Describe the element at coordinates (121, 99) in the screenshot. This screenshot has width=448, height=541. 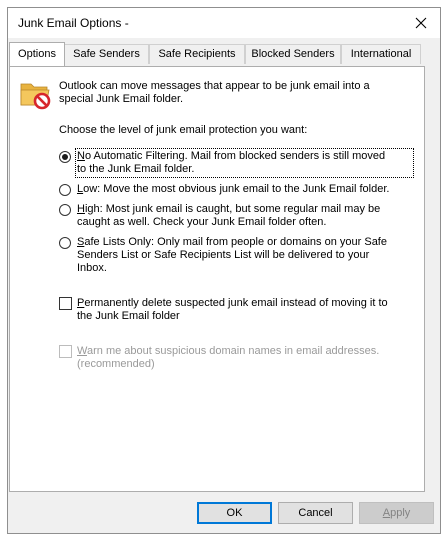
I see `intro-line-2: special Junk Email folder.` at that location.